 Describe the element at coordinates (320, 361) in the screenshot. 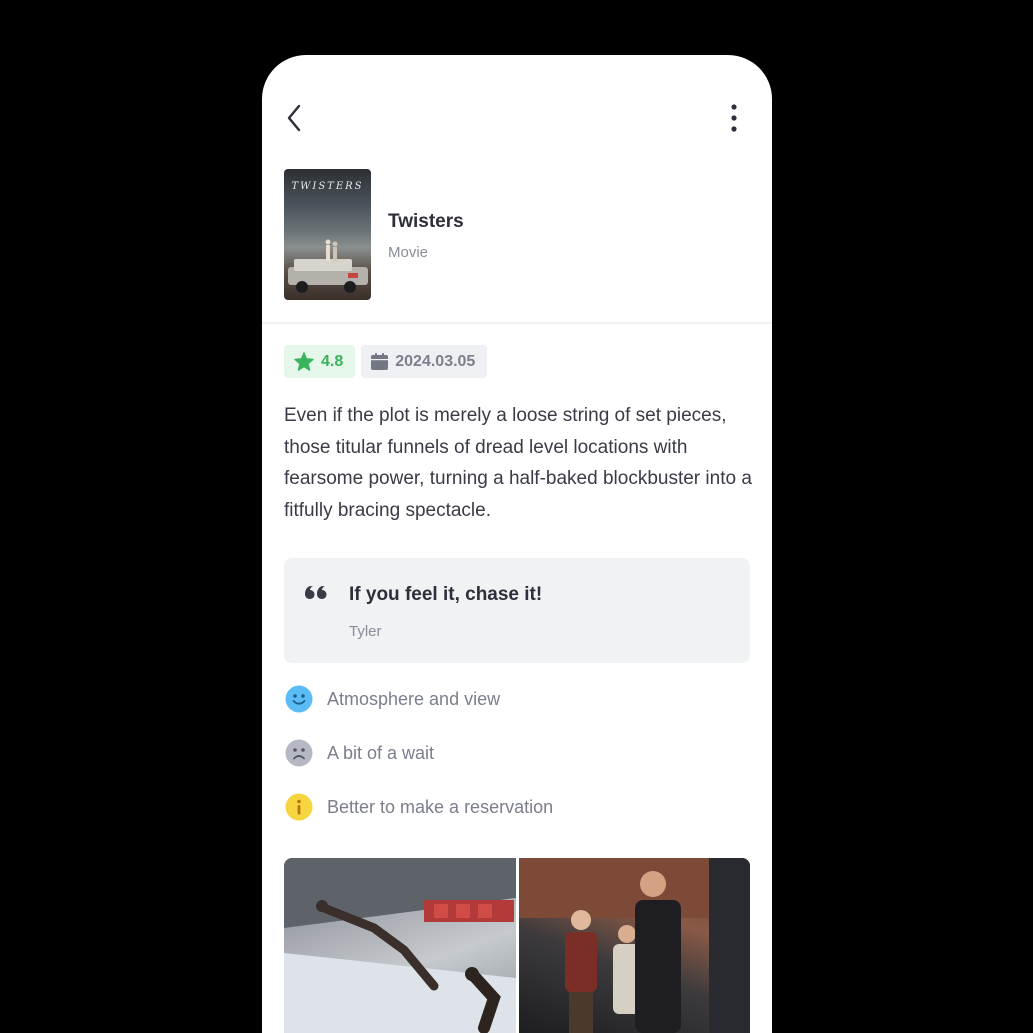

I see `rating-chip: 4.8` at that location.